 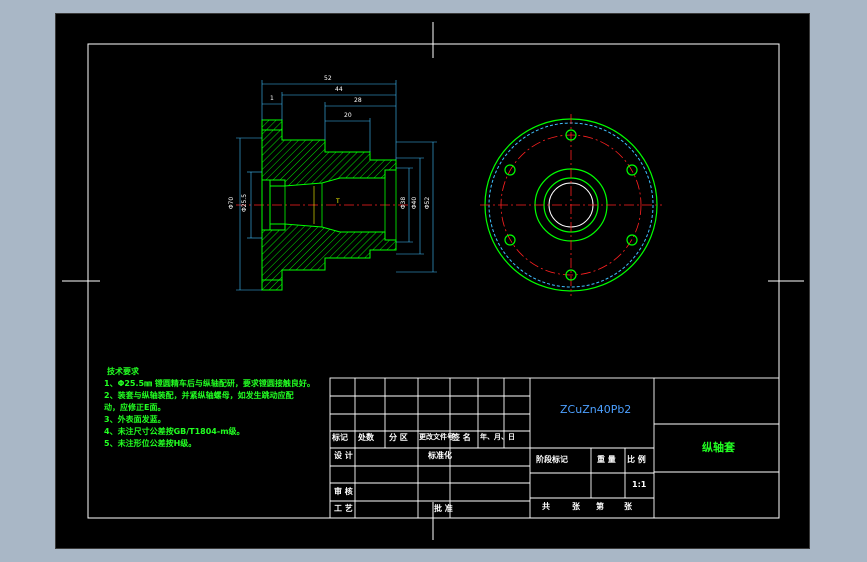 What do you see at coordinates (600, 506) in the screenshot?
I see `cell-page: 第` at bounding box center [600, 506].